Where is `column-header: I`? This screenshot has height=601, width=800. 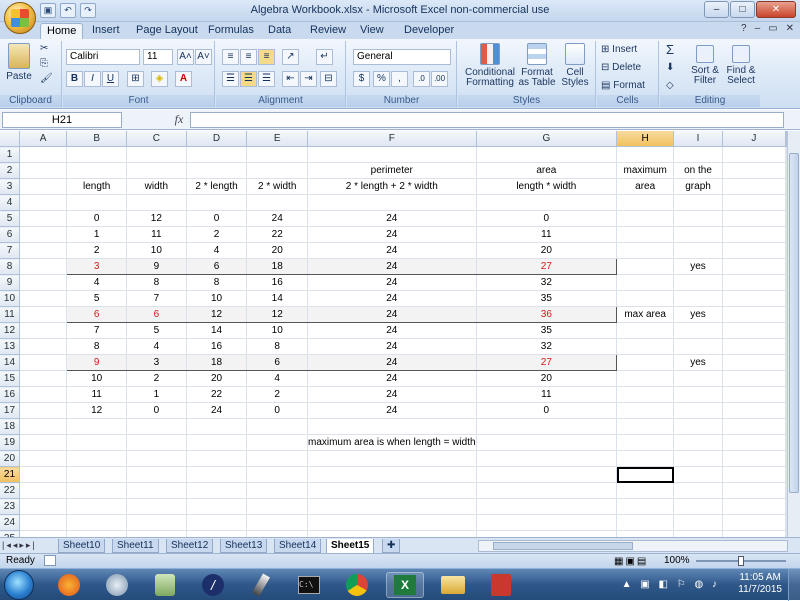
column-header: I is located at coordinates (698, 139).